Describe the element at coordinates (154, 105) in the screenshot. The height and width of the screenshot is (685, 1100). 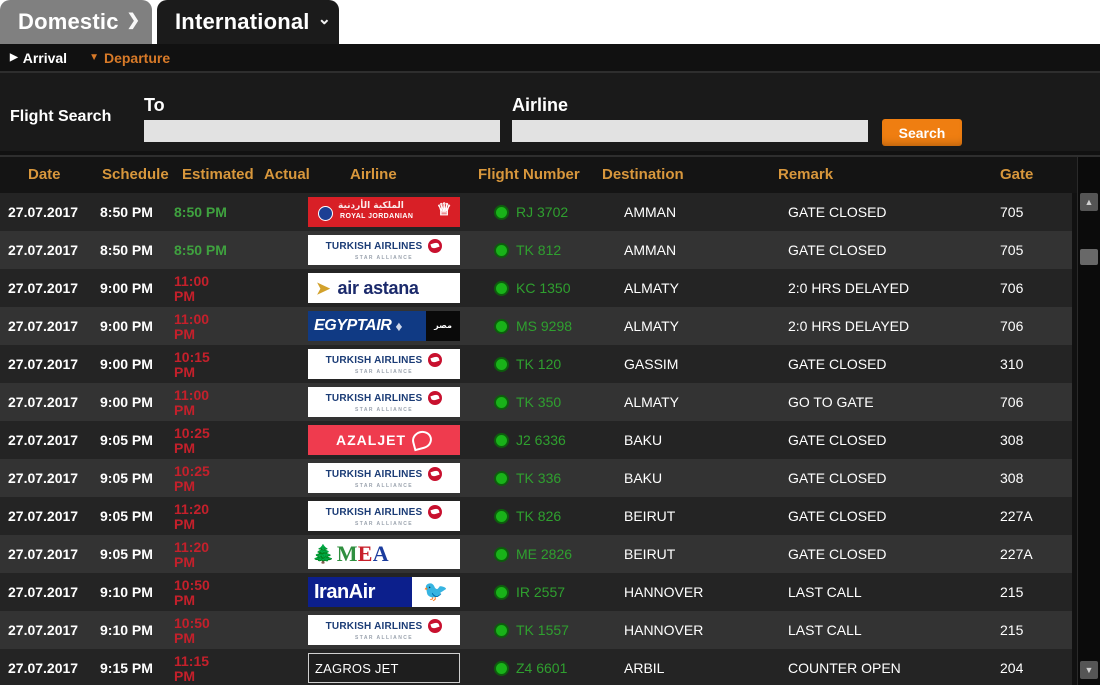
I see `to-field-label: To` at that location.